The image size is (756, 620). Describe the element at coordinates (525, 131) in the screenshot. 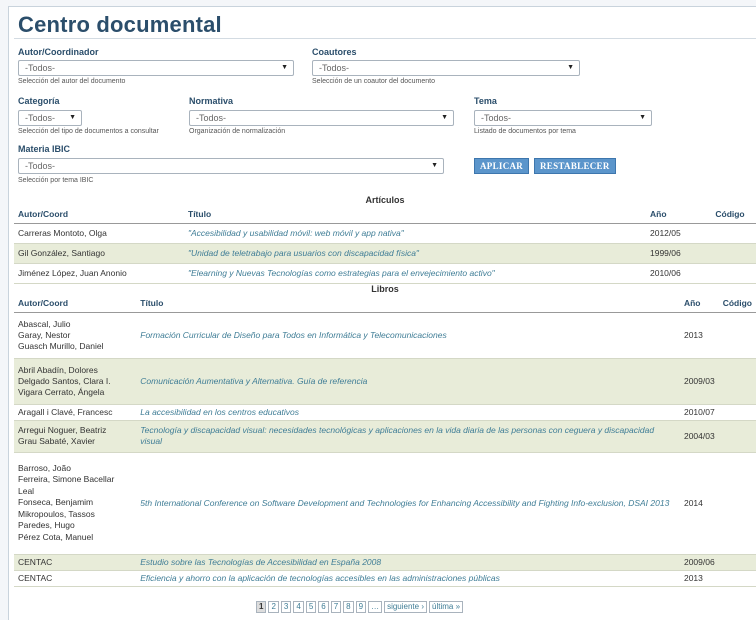

I see `tema-help: Listado de documentos por tema` at that location.